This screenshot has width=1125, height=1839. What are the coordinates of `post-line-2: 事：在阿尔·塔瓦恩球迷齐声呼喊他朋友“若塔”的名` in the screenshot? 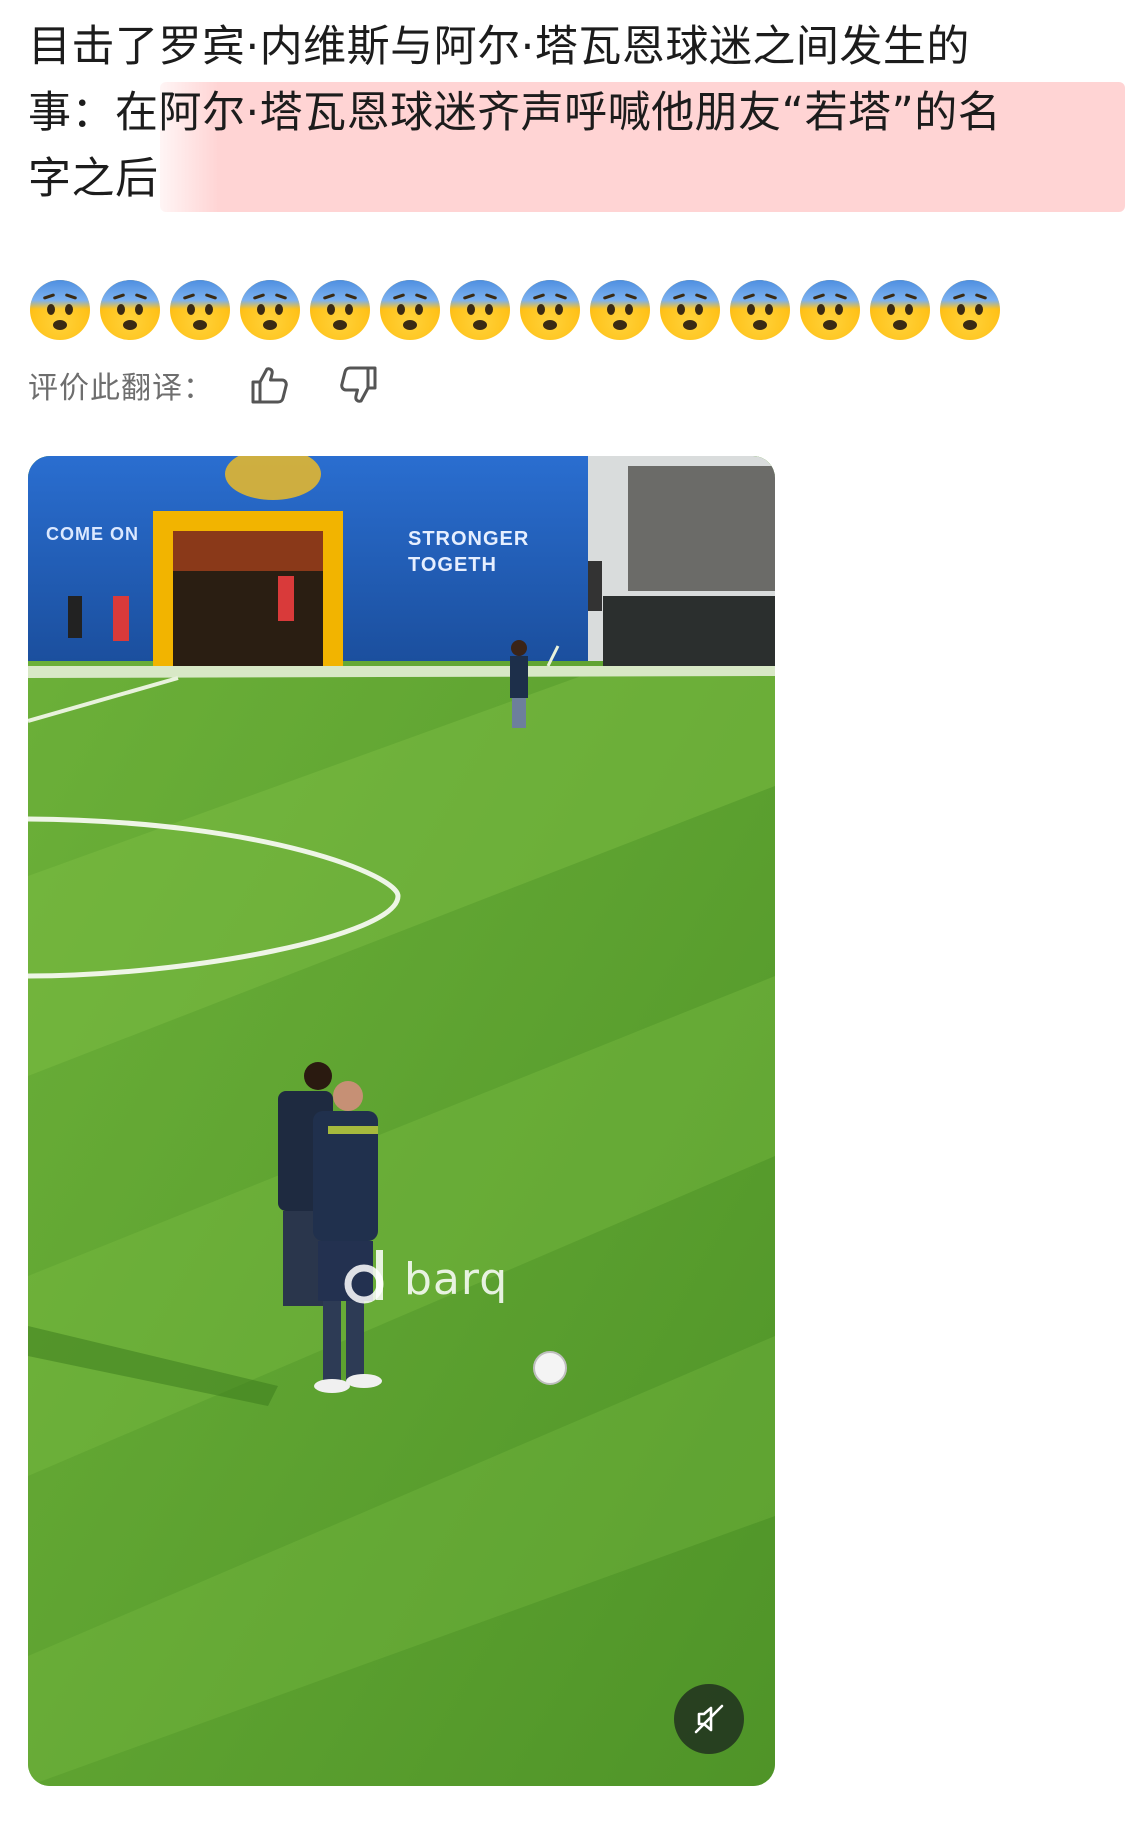 It's located at (515, 113).